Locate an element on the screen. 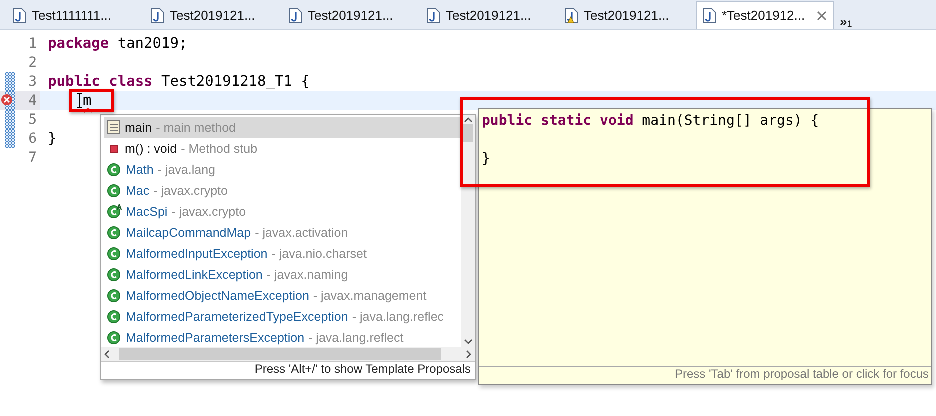  line-number: 7 is located at coordinates (32, 158).